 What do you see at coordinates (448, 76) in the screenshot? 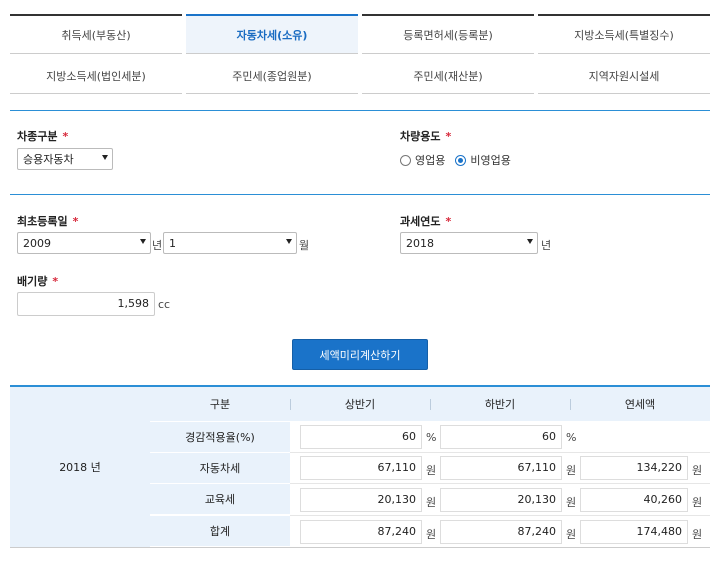
I see `tab-resident-tax-property: 주민세(재산분)` at bounding box center [448, 76].